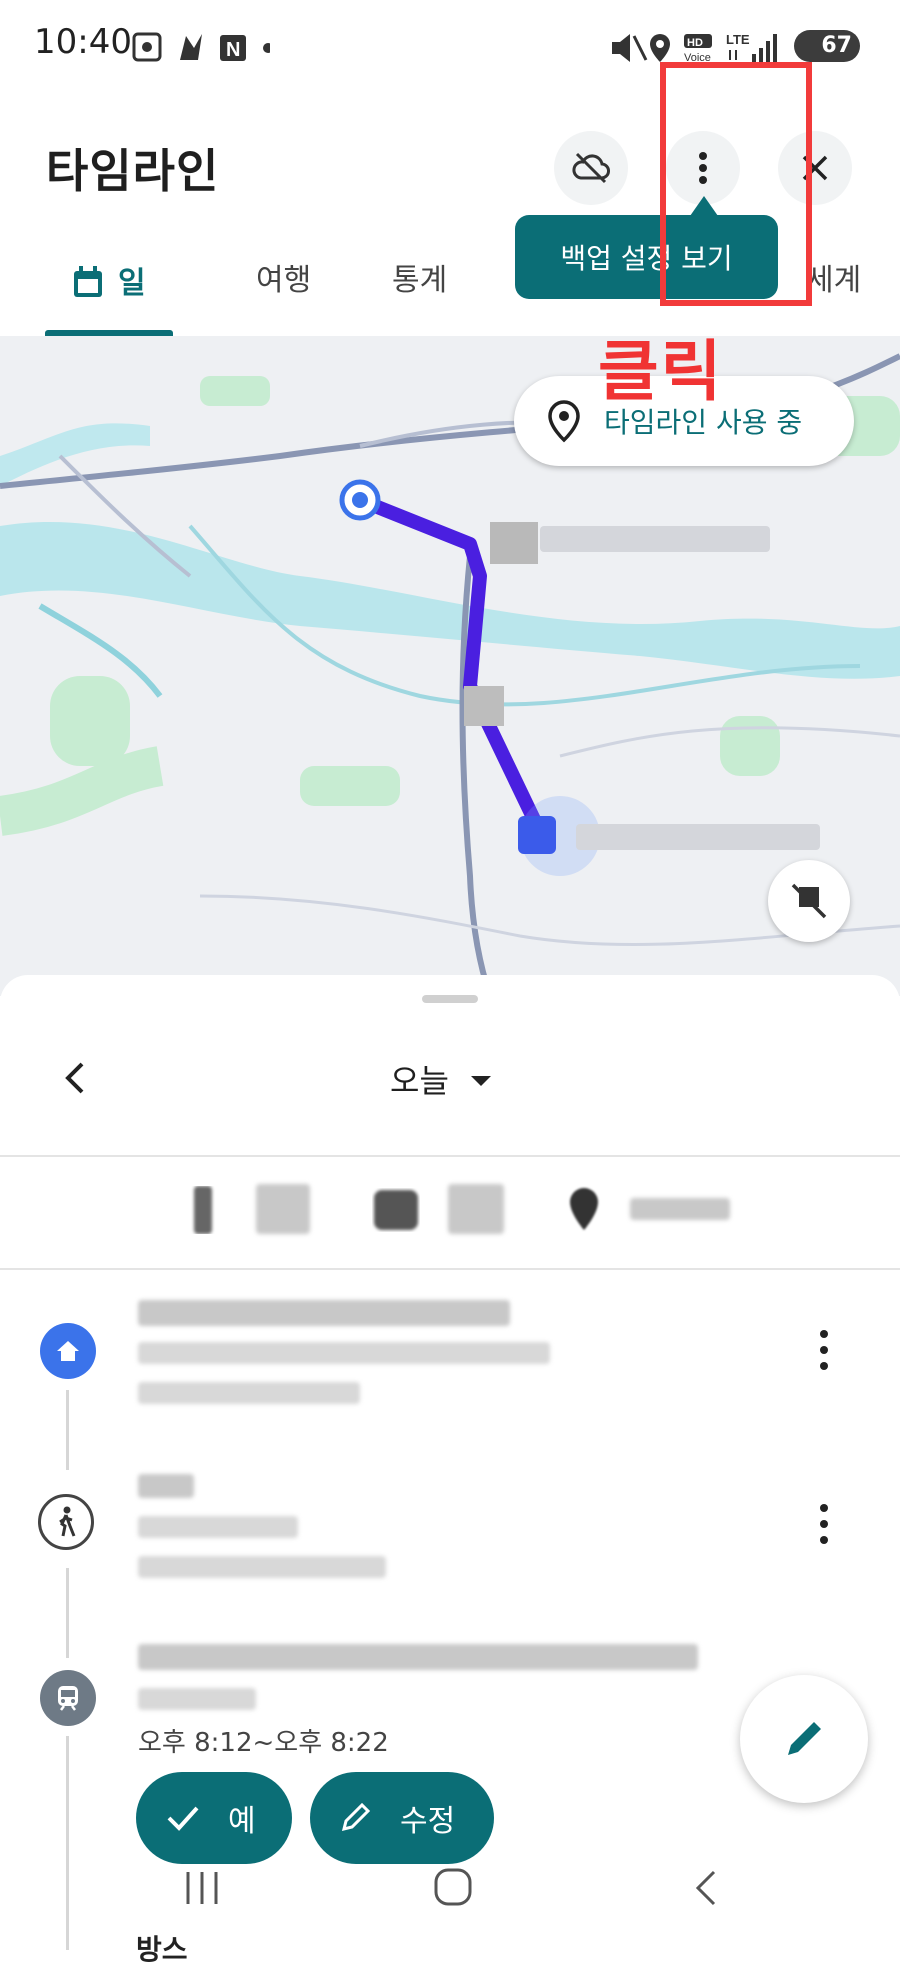 The height and width of the screenshot is (1968, 900). What do you see at coordinates (453, 1887) in the screenshot?
I see `home-nav-icon` at bounding box center [453, 1887].